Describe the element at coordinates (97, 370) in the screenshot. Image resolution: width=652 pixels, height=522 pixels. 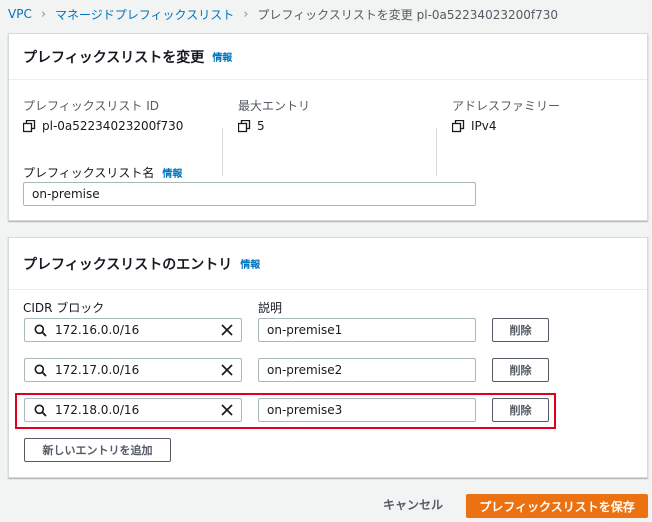
I see `cidr-value: 172.17.0.0/16` at that location.